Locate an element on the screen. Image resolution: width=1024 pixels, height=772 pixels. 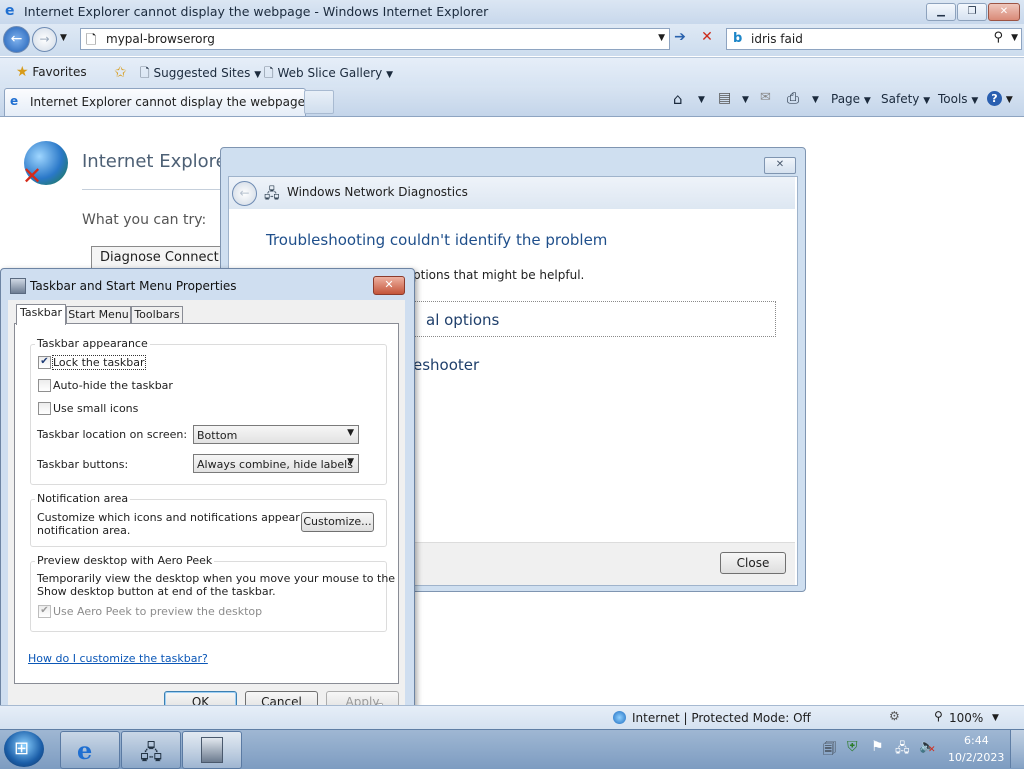
location-label: Taskbar location on screen: is located at coordinates (112, 434).